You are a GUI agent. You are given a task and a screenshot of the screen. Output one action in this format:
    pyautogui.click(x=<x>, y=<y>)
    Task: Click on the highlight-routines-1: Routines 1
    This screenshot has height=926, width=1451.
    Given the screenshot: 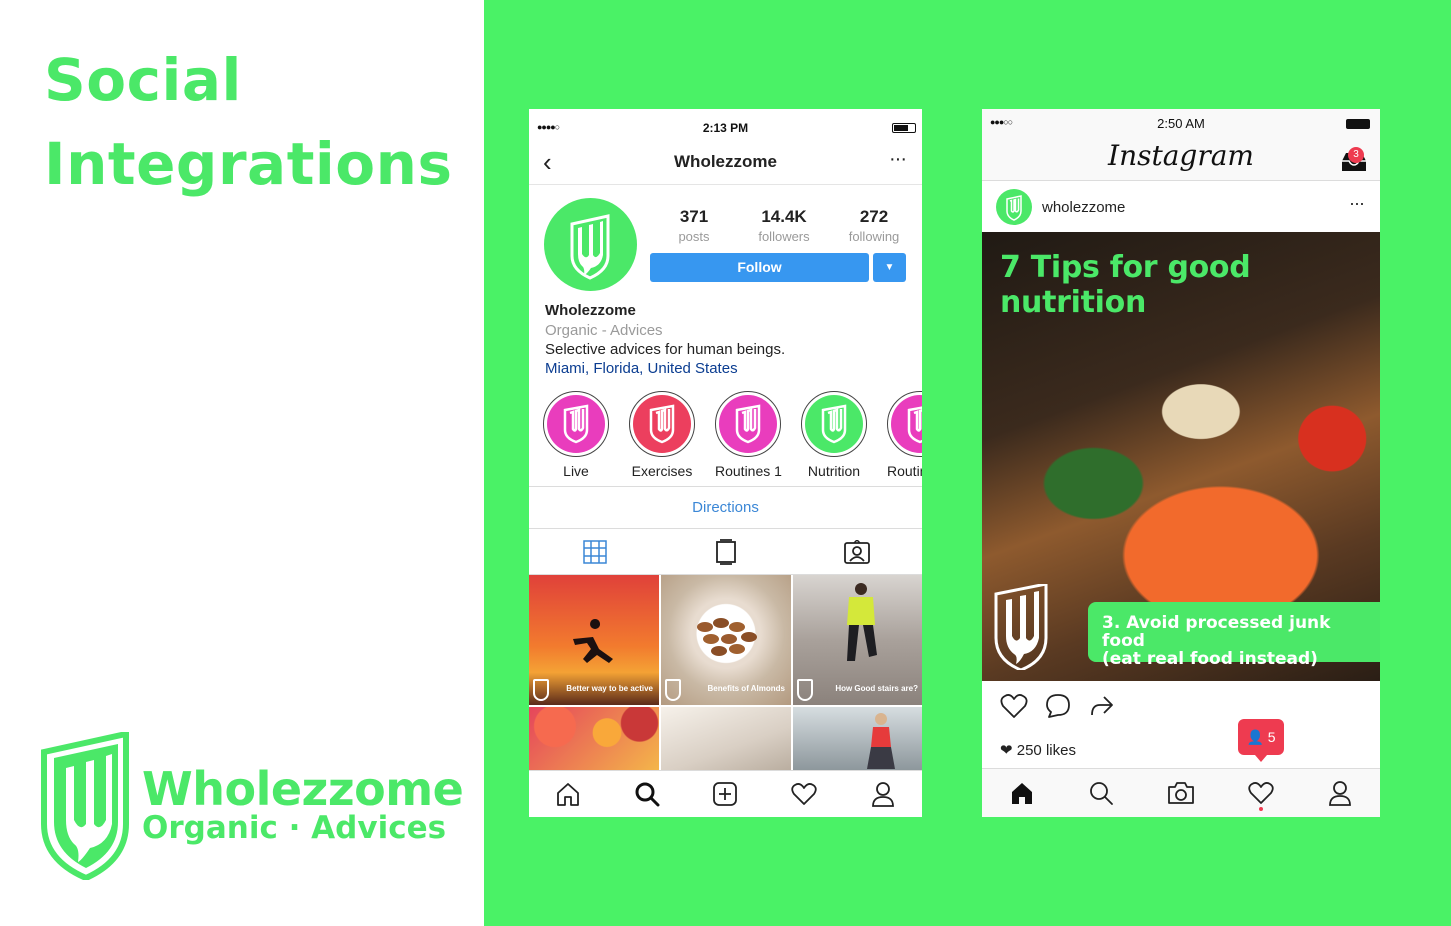 What is the action you would take?
    pyautogui.click(x=748, y=436)
    